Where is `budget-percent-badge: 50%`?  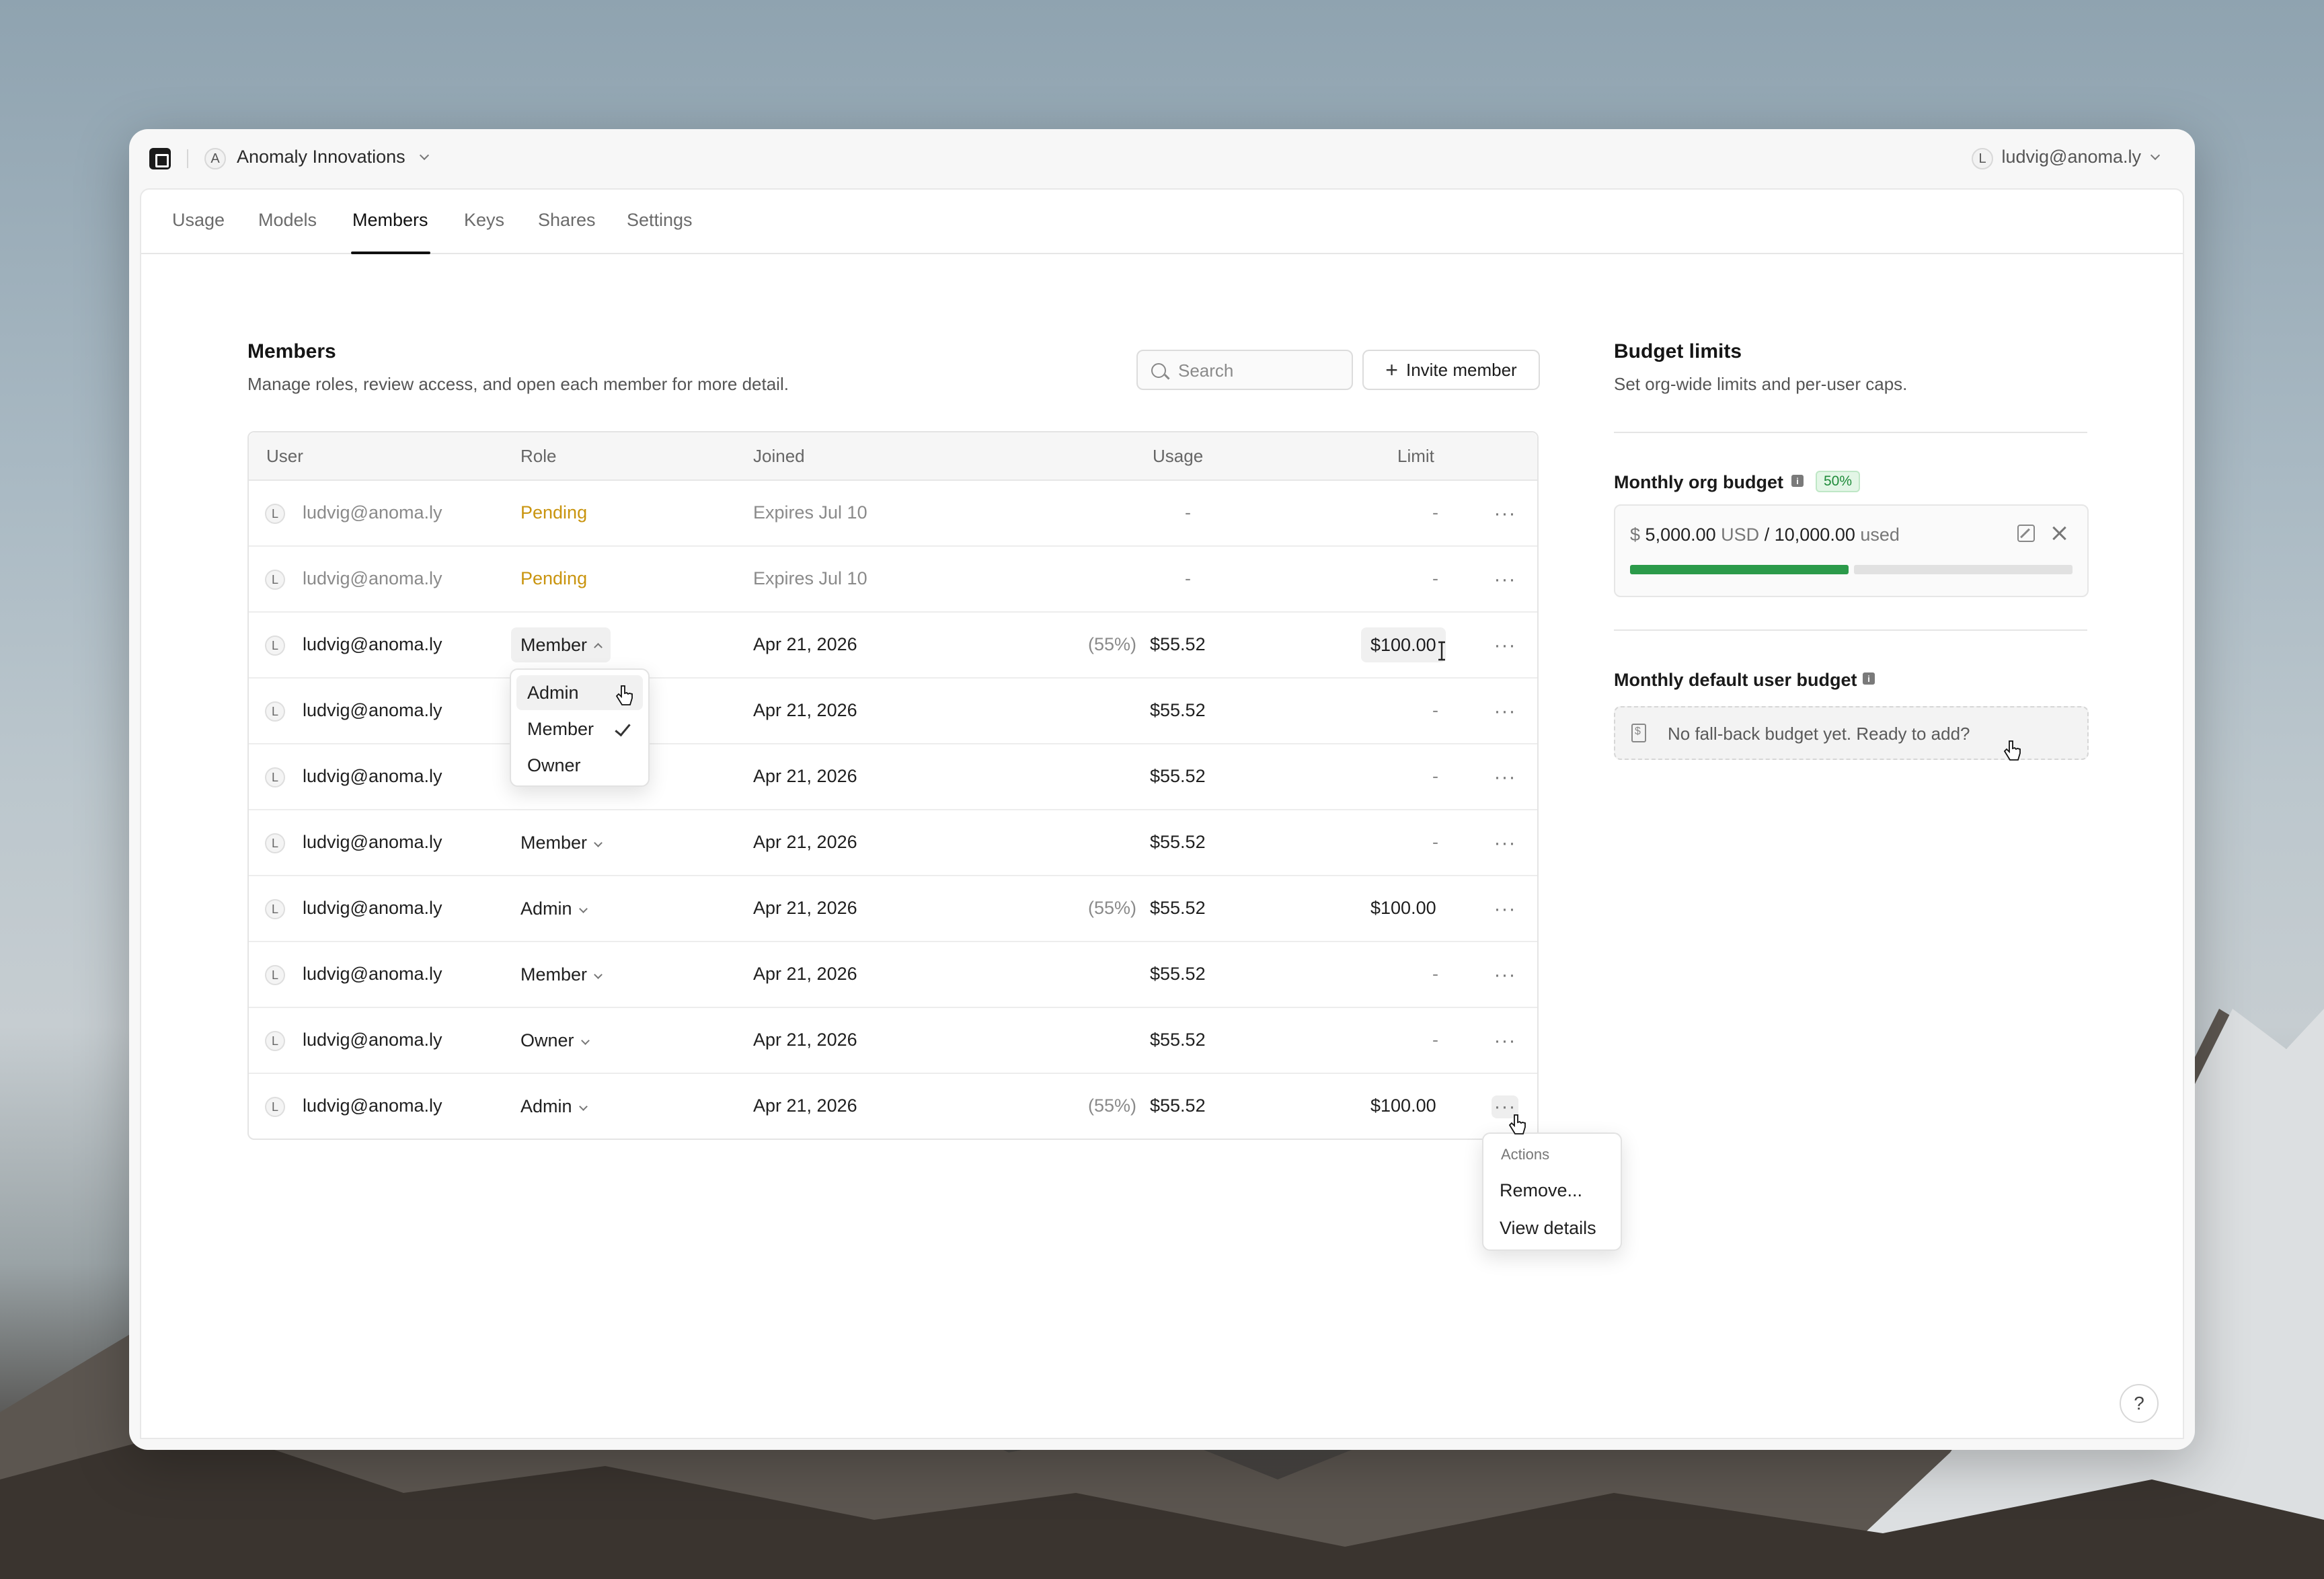
budget-percent-badge: 50% is located at coordinates (1838, 481).